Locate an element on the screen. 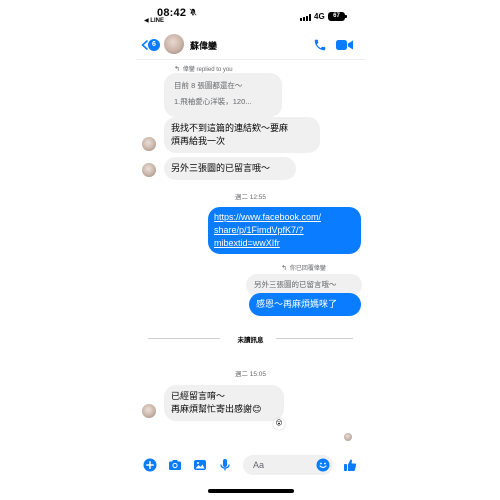 The width and height of the screenshot is (500, 500). timestamp: 週二 15:05 is located at coordinates (250, 374).